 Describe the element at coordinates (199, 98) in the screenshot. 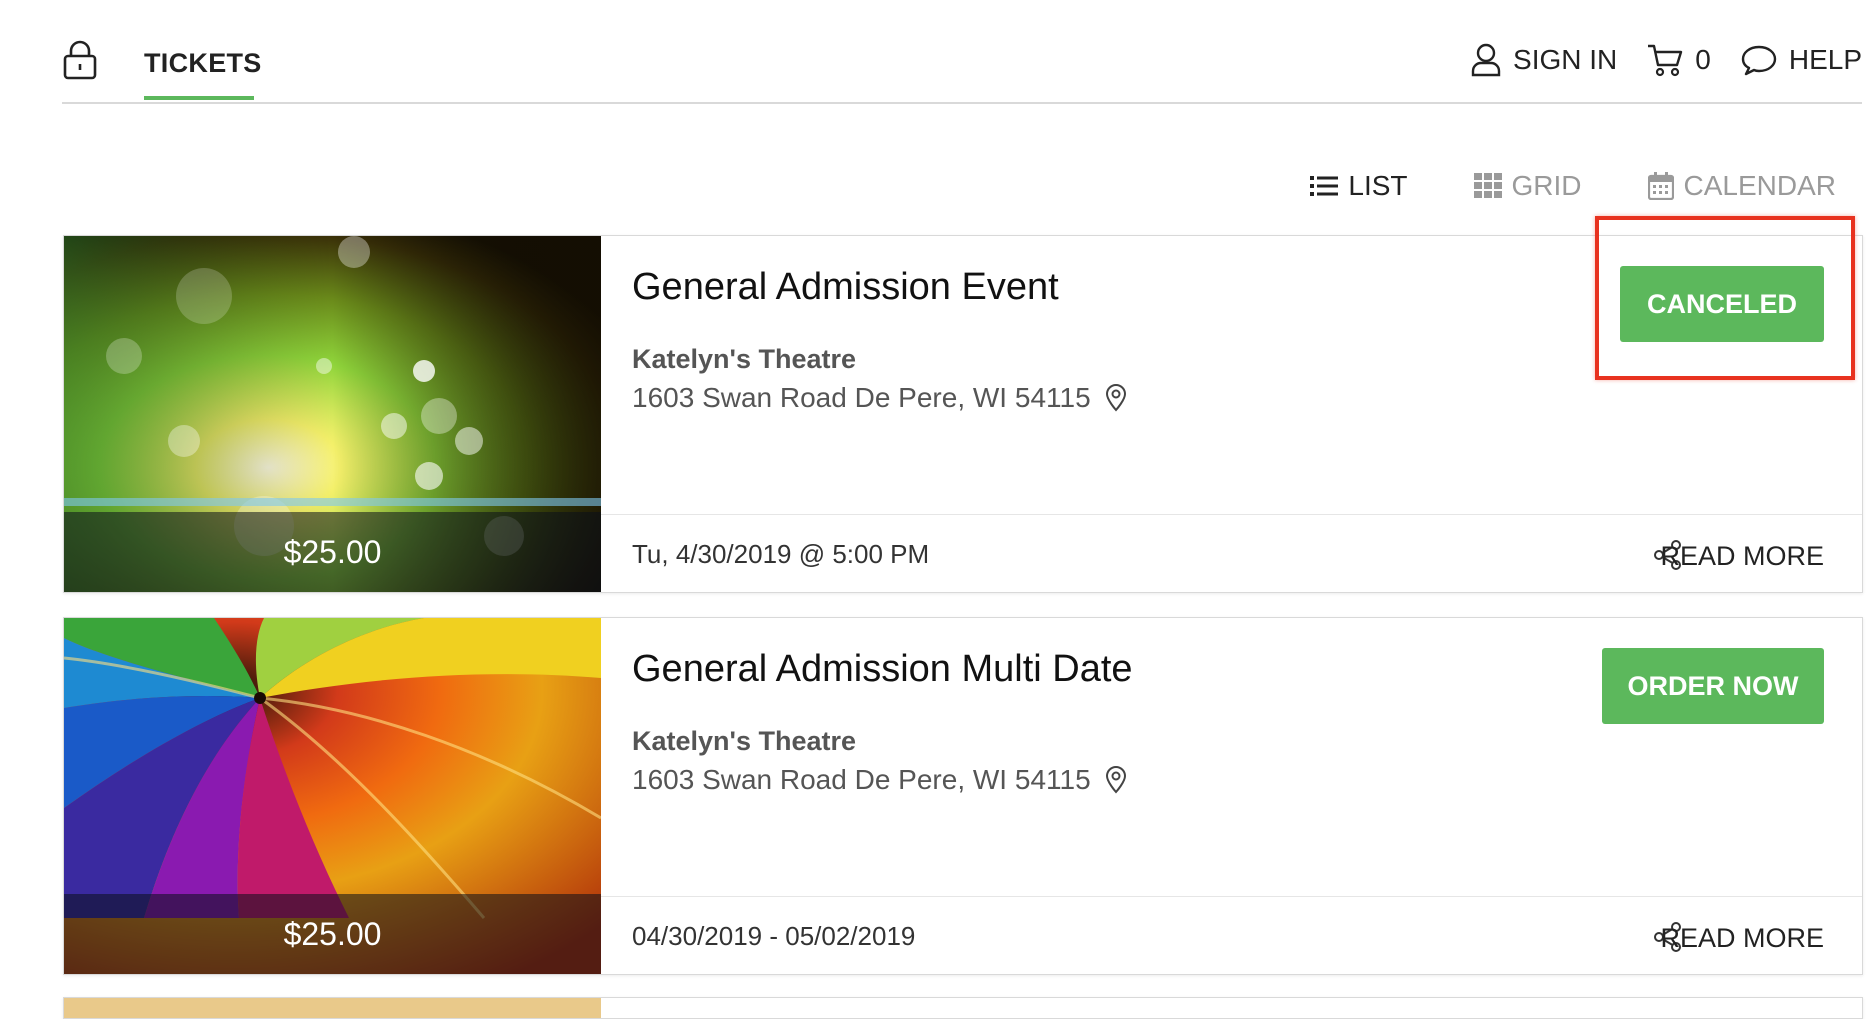

I see `tab-active-indicator` at that location.